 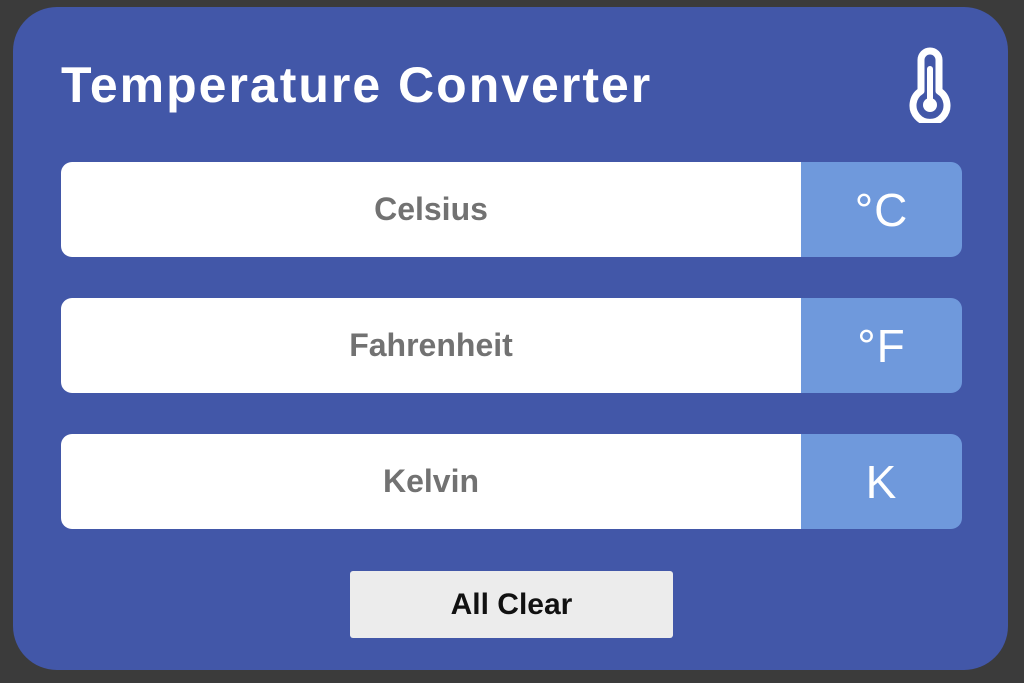 I want to click on all-clear-button: All Clear, so click(x=511, y=604).